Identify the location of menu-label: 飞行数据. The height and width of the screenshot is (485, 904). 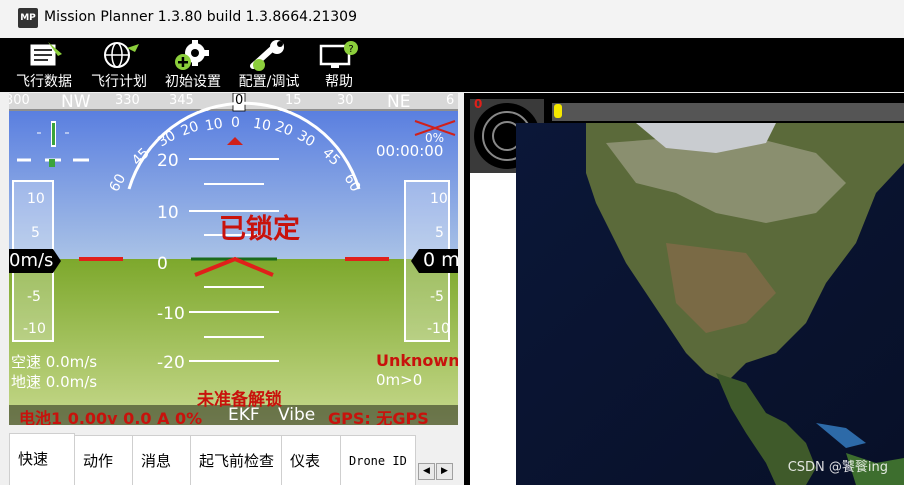
(44, 82).